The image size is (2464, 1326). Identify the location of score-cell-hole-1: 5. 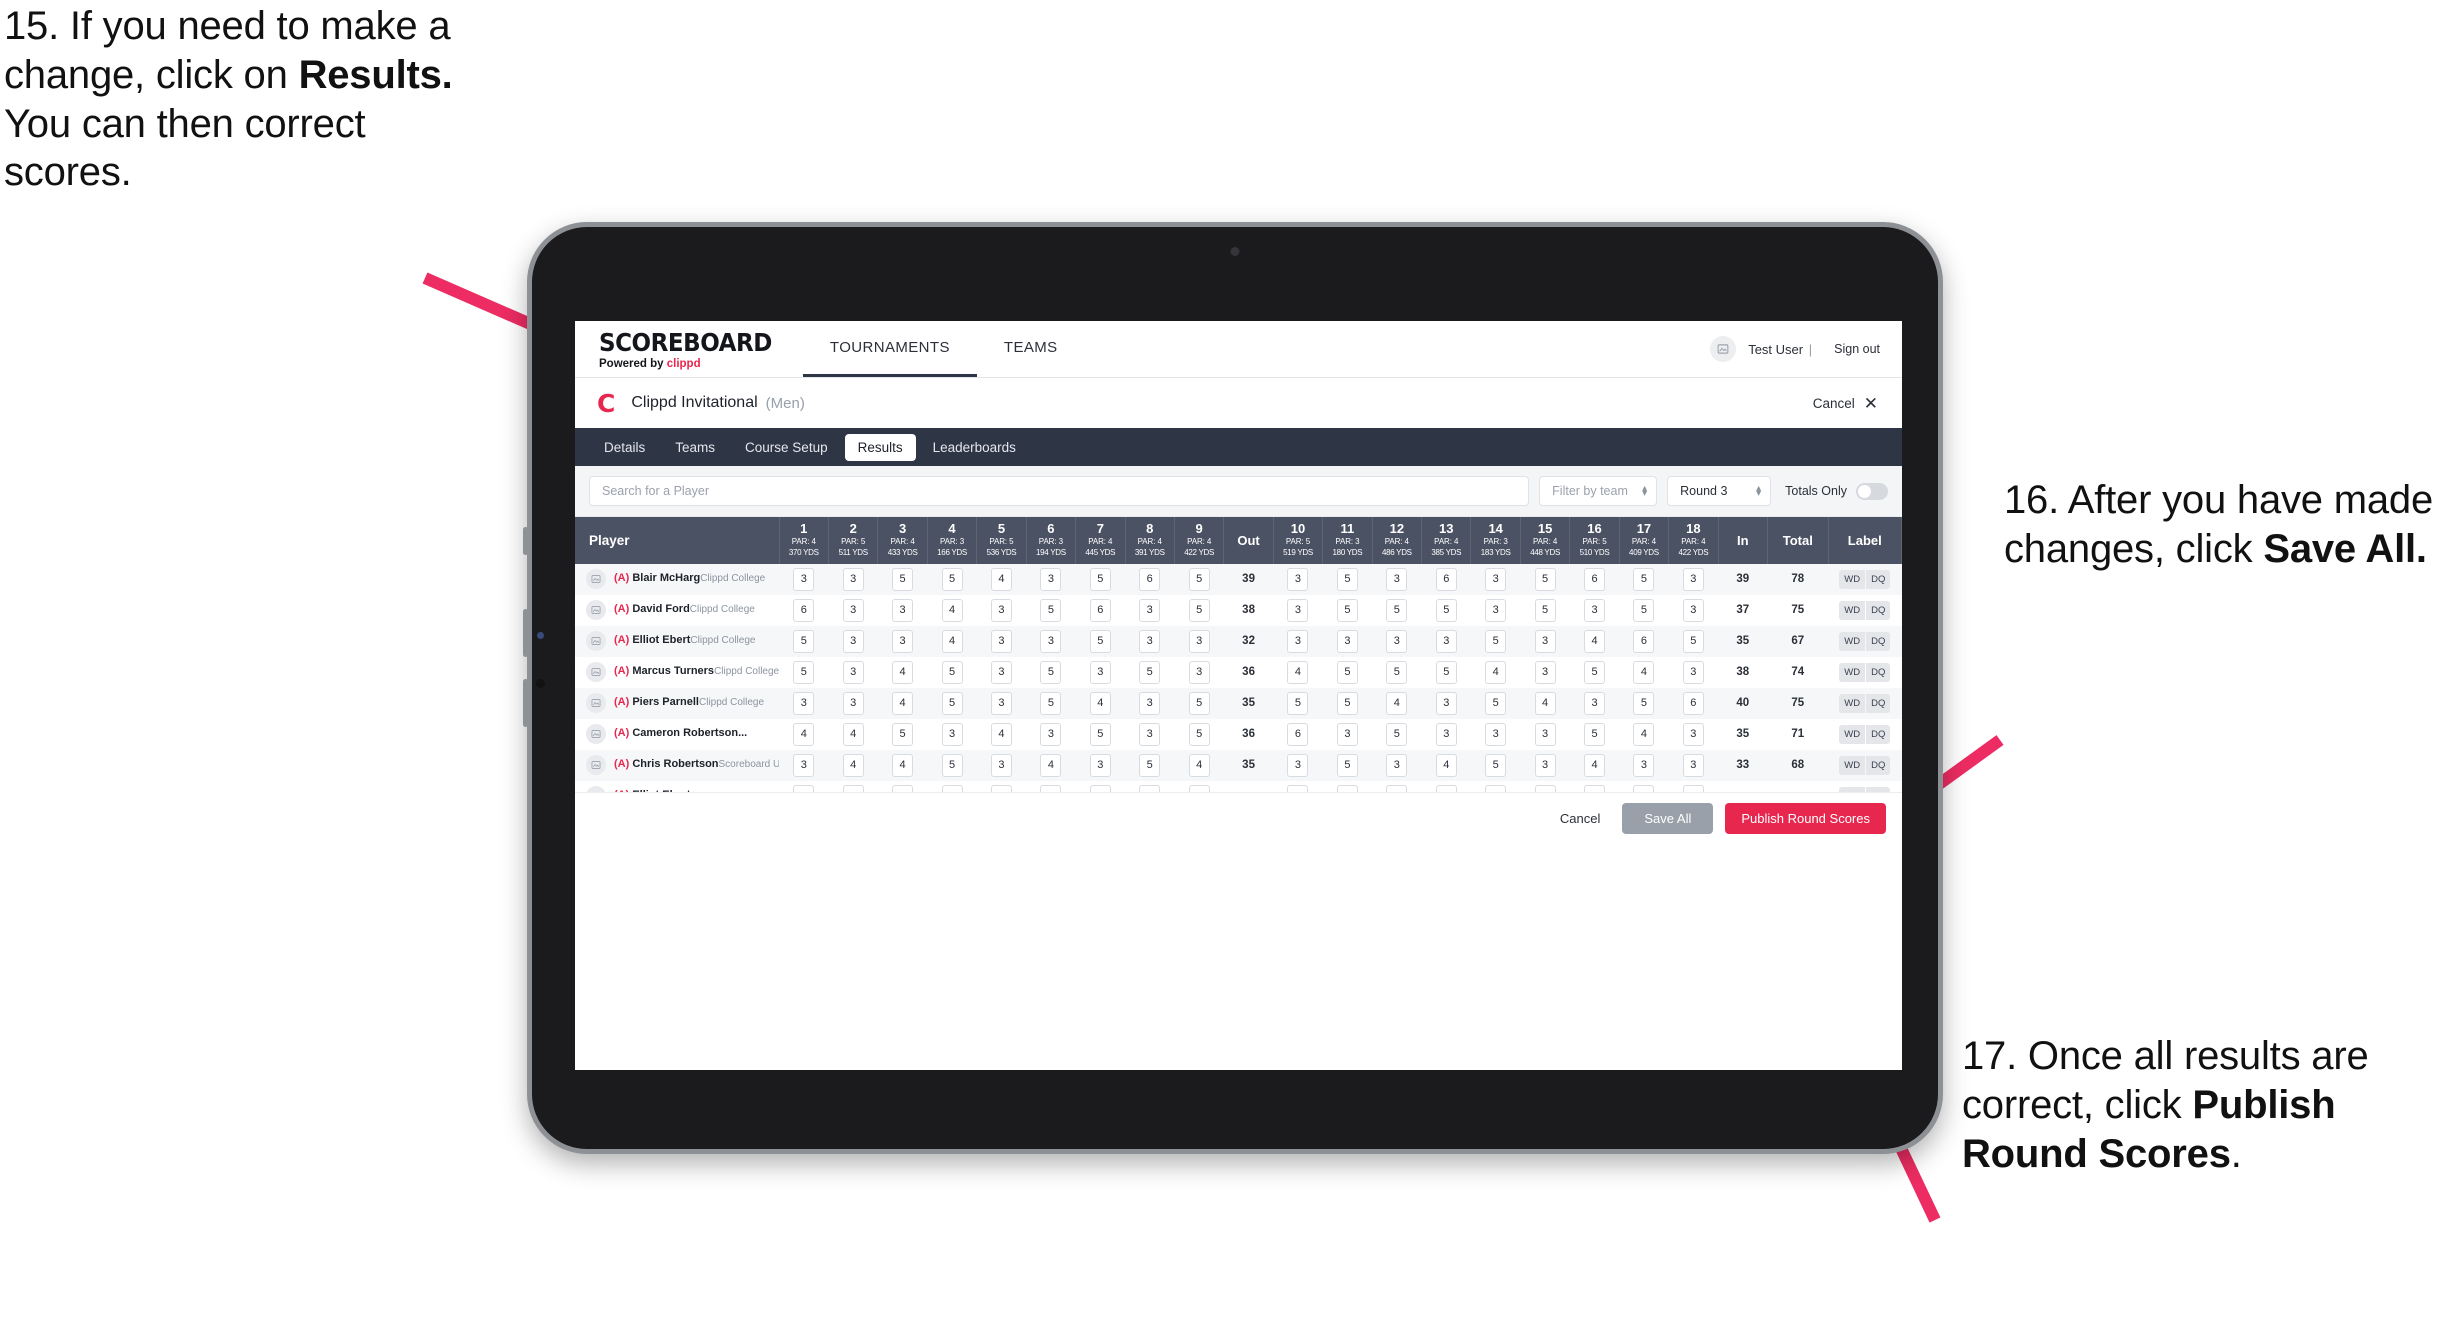
(803, 641).